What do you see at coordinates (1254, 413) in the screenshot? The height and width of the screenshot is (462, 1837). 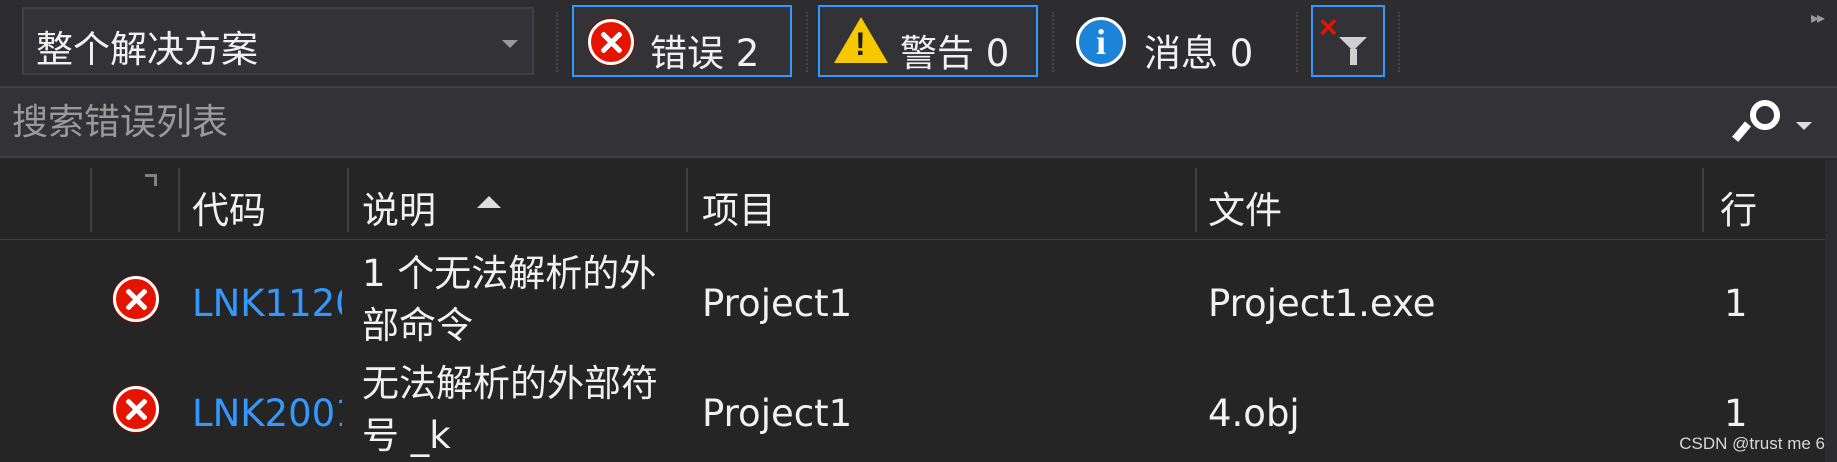 I see `error-file: 4.obj` at bounding box center [1254, 413].